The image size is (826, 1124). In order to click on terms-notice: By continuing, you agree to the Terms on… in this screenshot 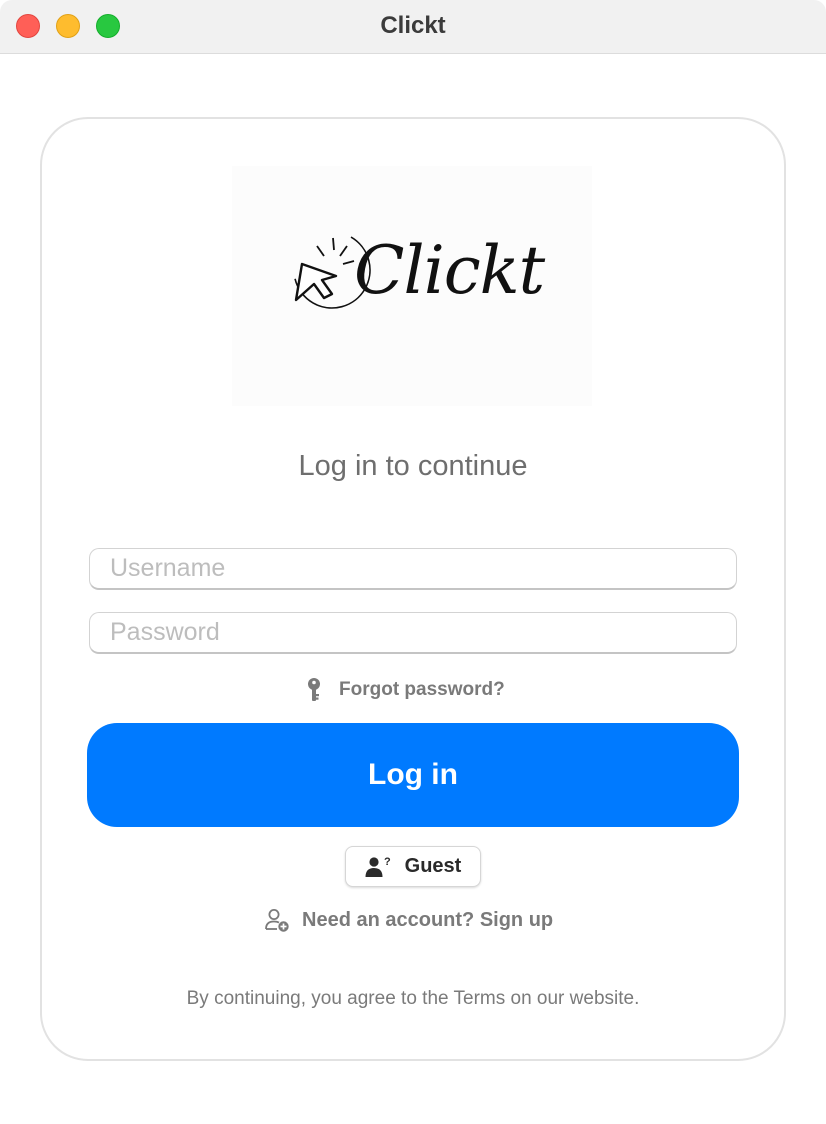, I will do `click(413, 998)`.